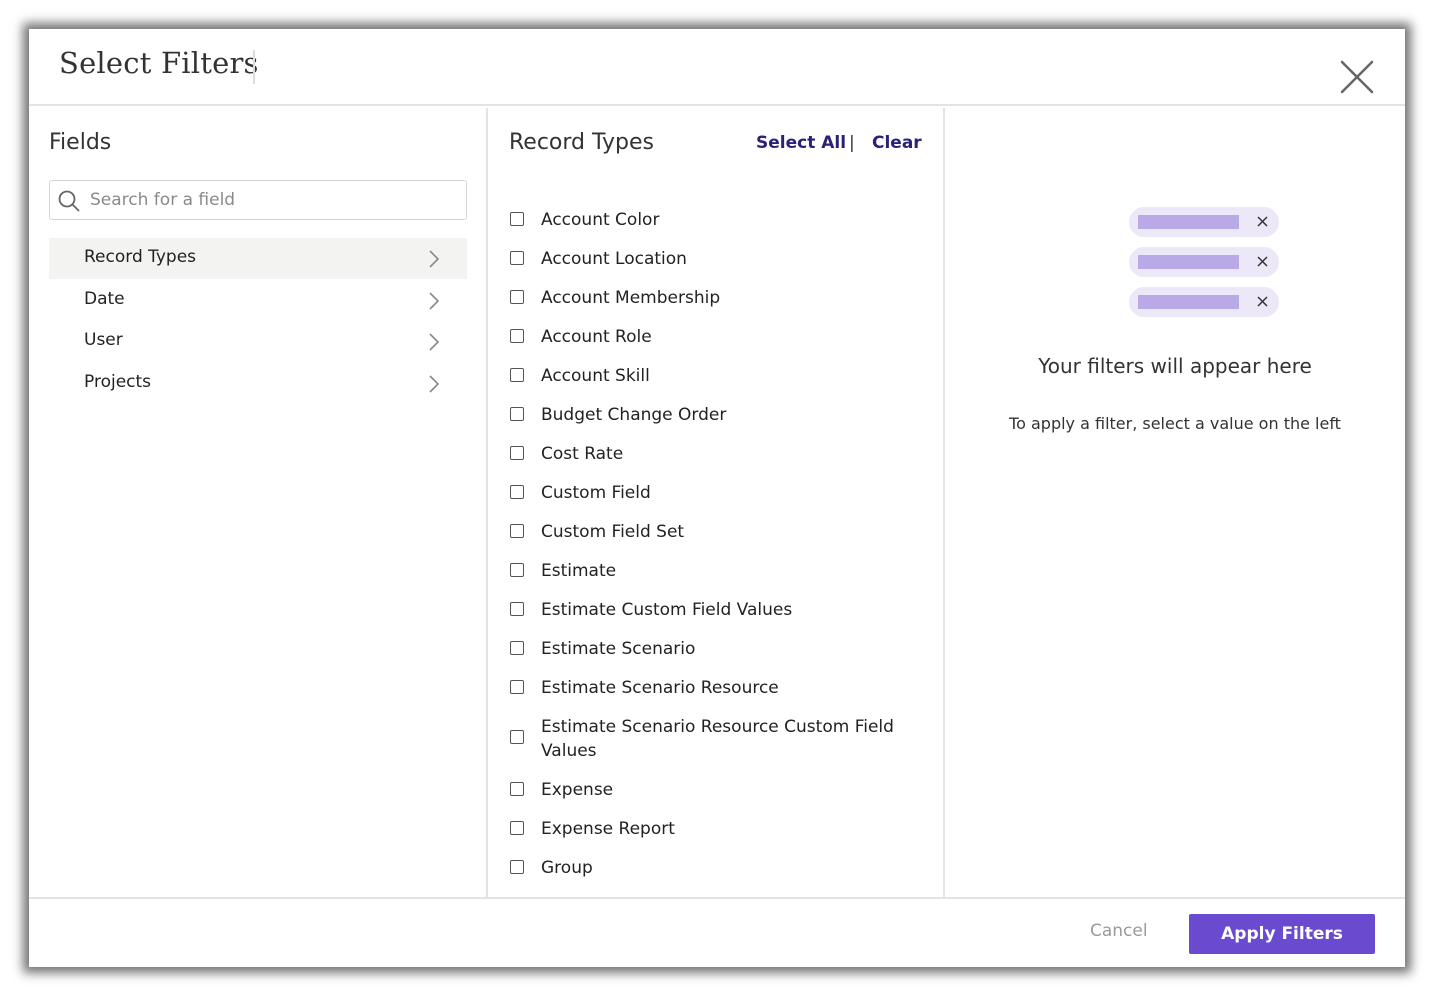 This screenshot has width=1435, height=994. Describe the element at coordinates (254, 67) in the screenshot. I see `title-divider` at that location.